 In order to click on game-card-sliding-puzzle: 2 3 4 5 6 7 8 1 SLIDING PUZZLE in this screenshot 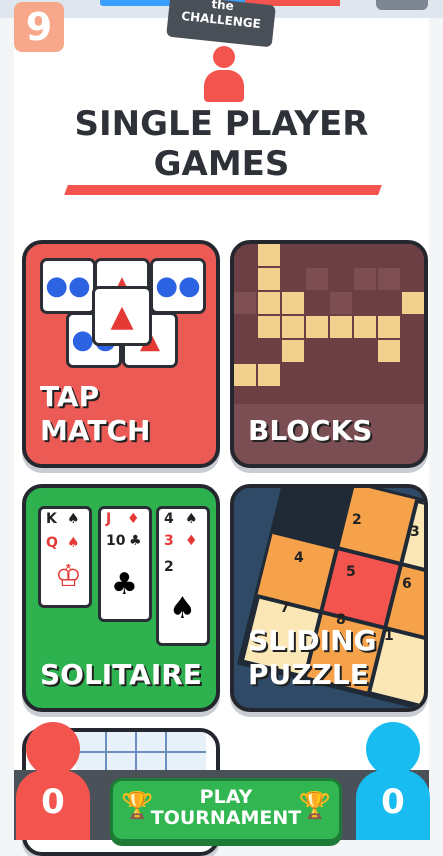, I will do `click(329, 598)`.